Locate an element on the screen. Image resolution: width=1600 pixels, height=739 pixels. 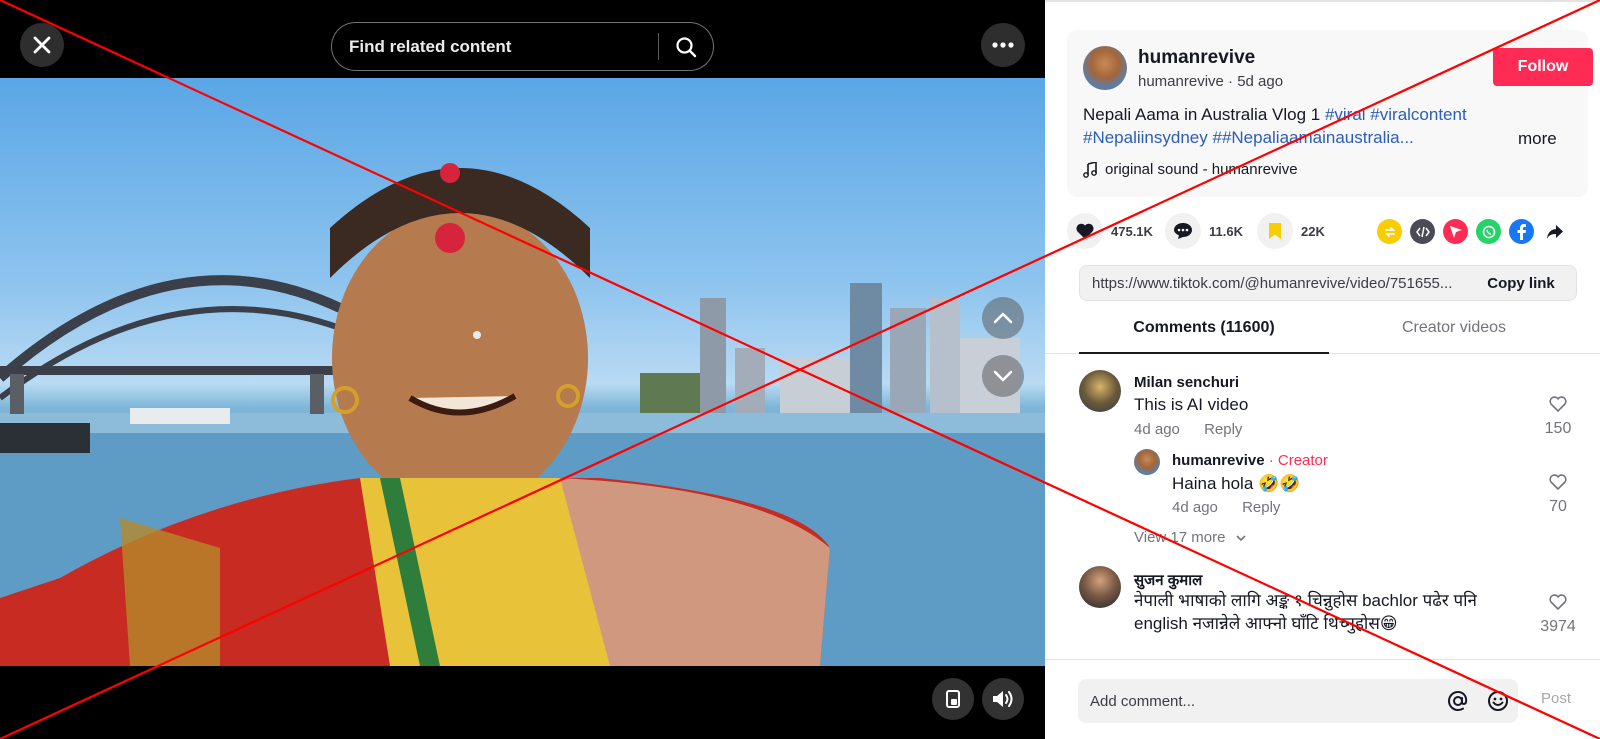
like-action: 475.1K is located at coordinates (1110, 231).